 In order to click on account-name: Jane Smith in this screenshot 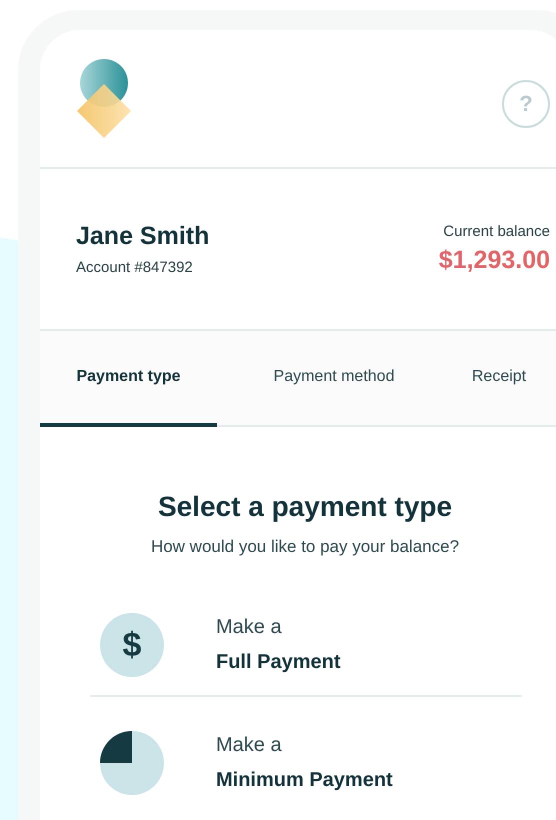, I will do `click(143, 236)`.